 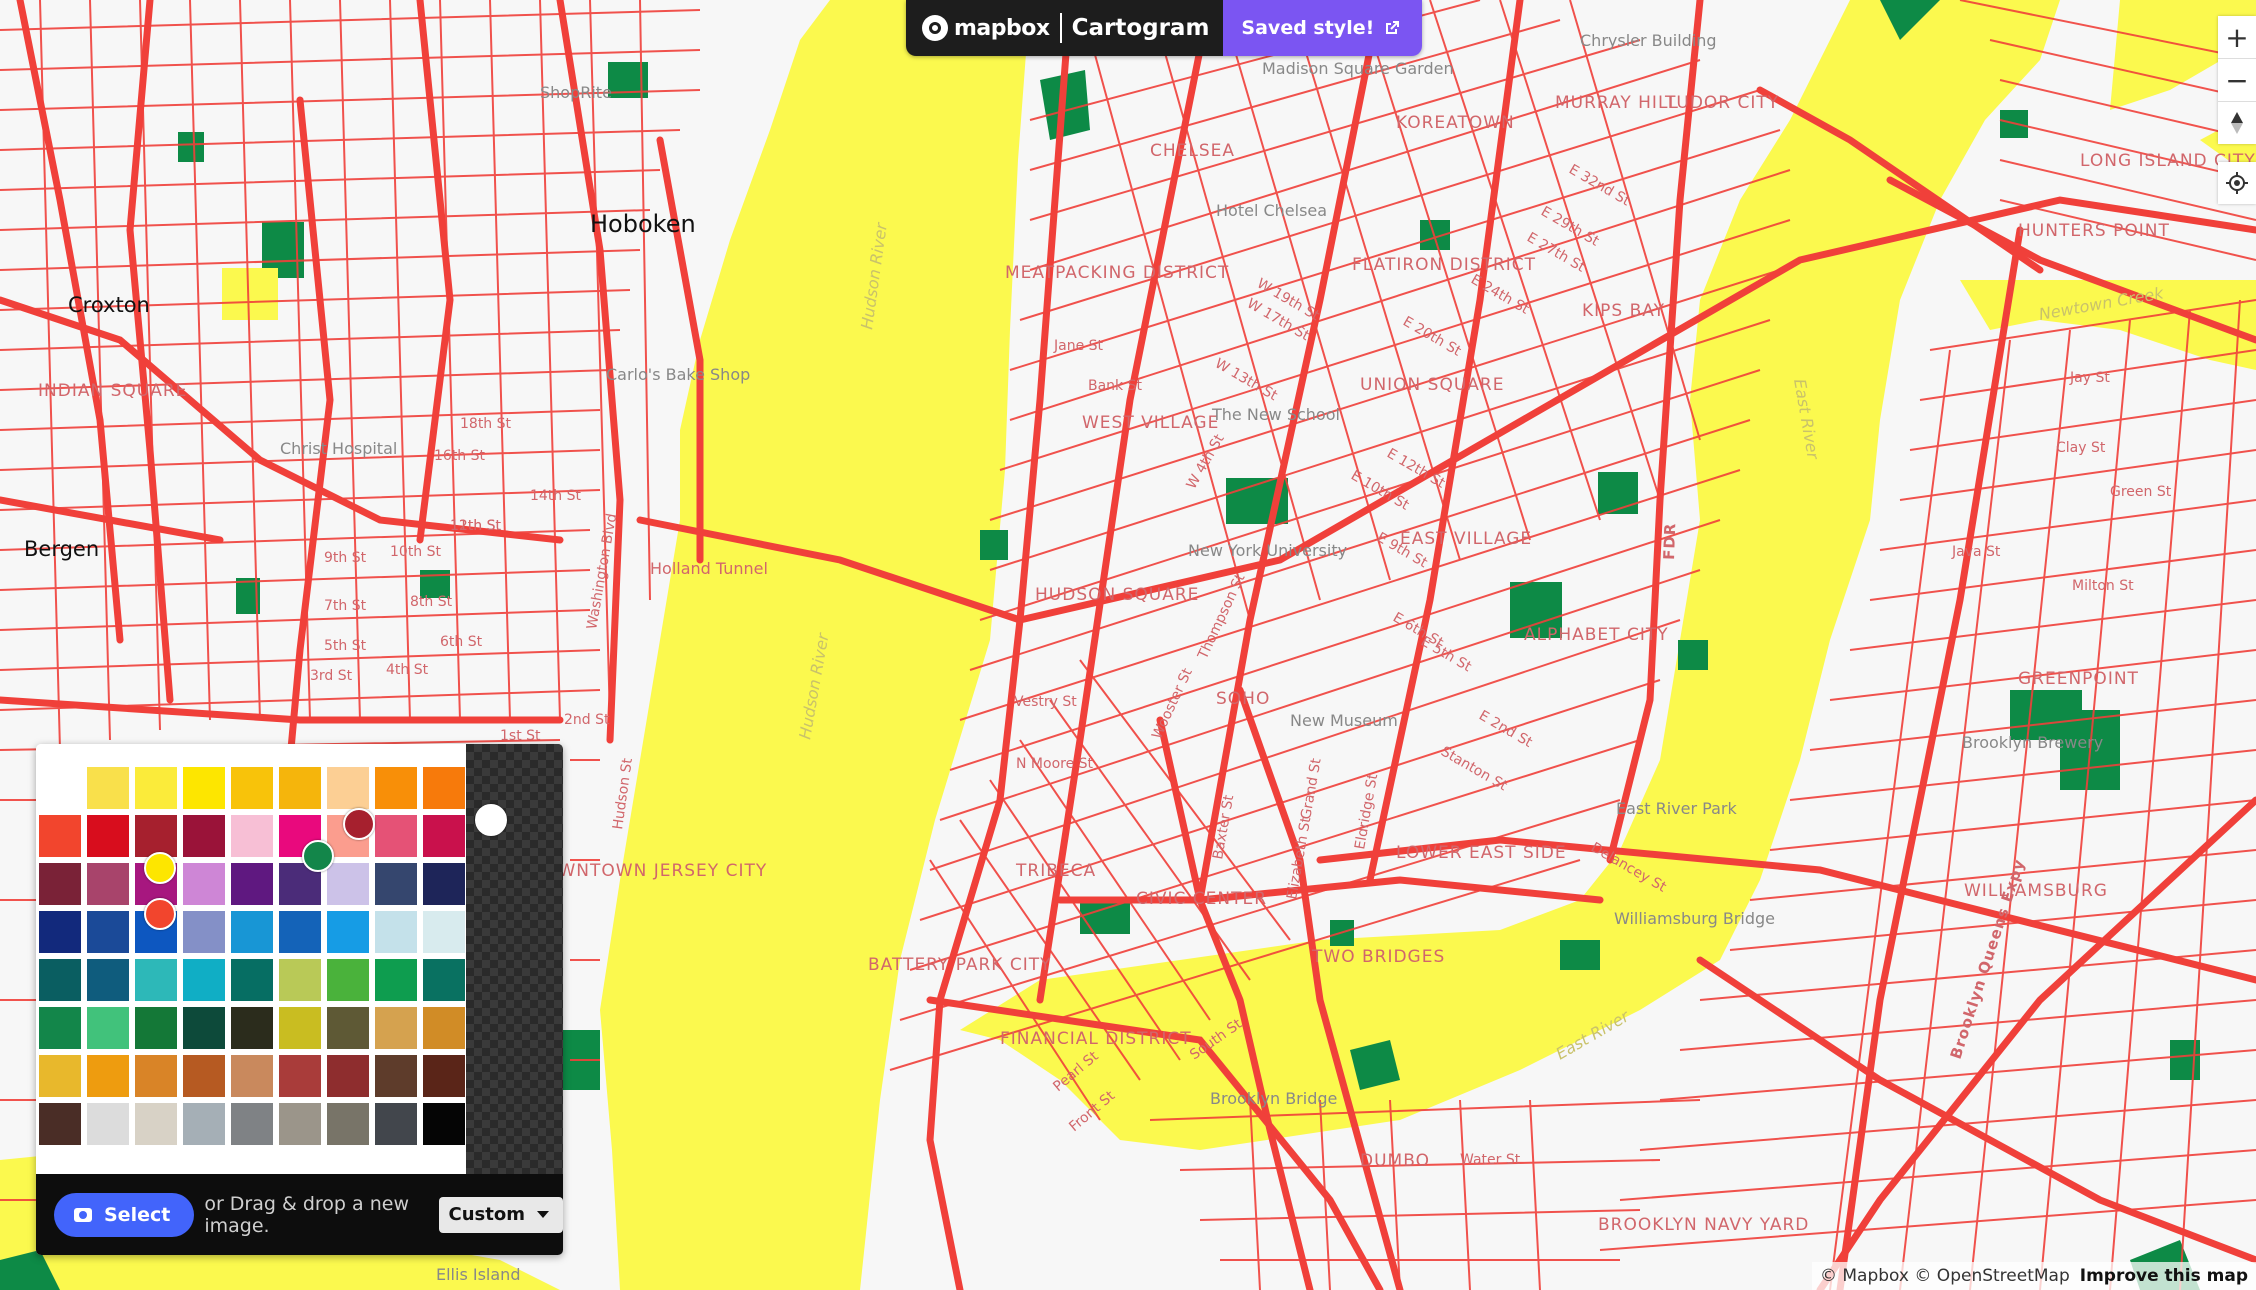 What do you see at coordinates (1669, 541) in the screenshot?
I see `highway-label: FDR` at bounding box center [1669, 541].